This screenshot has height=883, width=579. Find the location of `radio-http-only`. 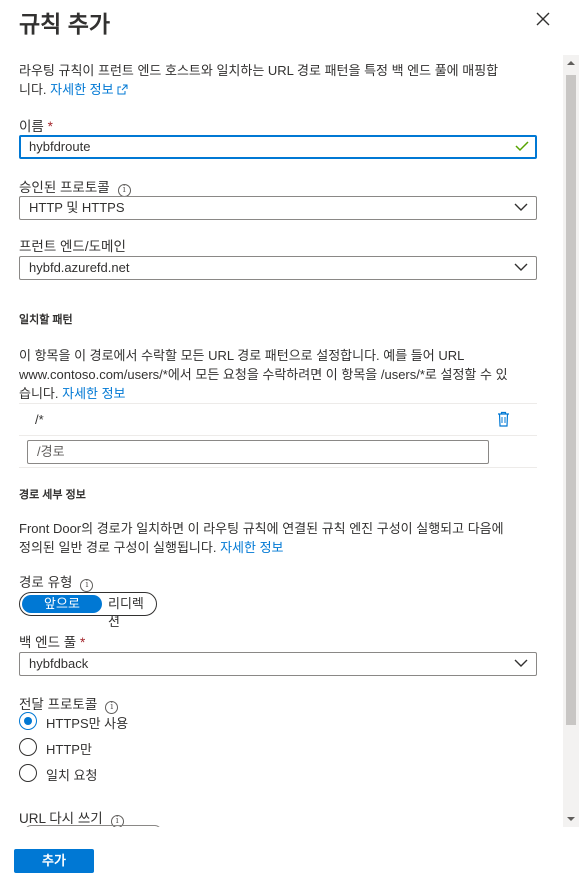

radio-http-only is located at coordinates (28, 747).